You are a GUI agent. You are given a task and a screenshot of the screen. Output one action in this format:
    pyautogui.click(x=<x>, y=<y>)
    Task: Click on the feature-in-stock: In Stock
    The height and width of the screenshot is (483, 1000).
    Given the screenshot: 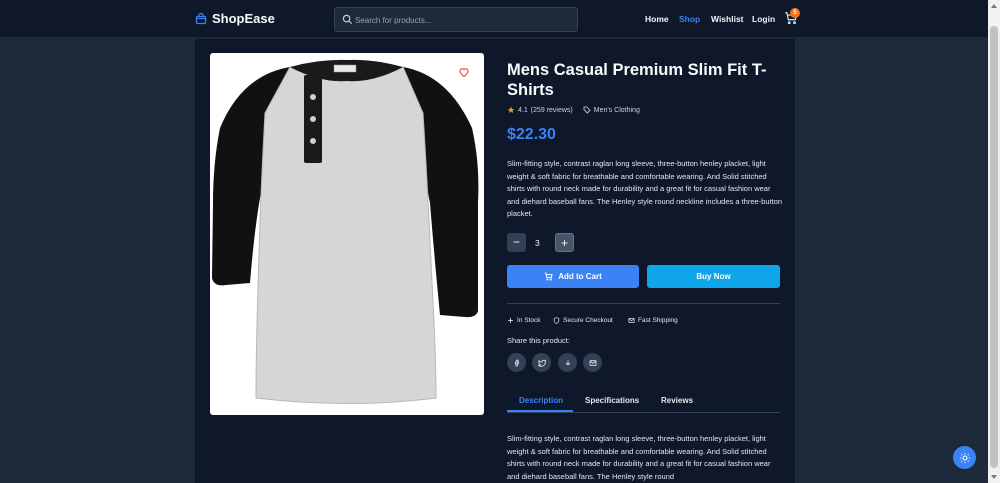 What is the action you would take?
    pyautogui.click(x=523, y=320)
    